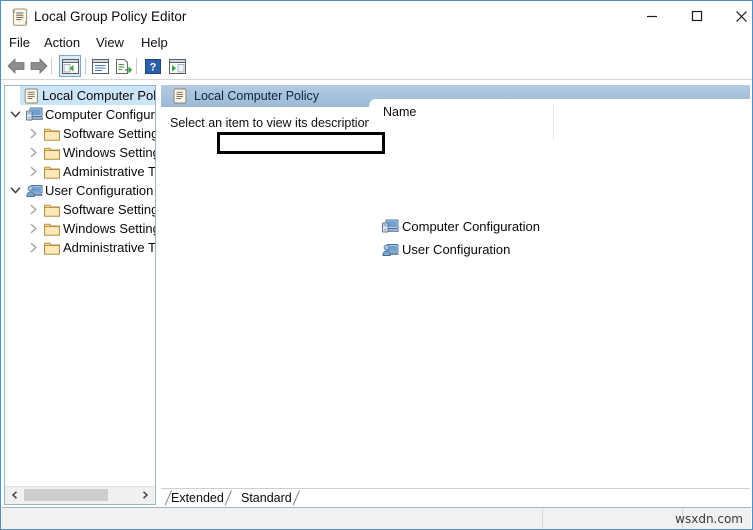  I want to click on watermark-text: wsxdn.com, so click(709, 519).